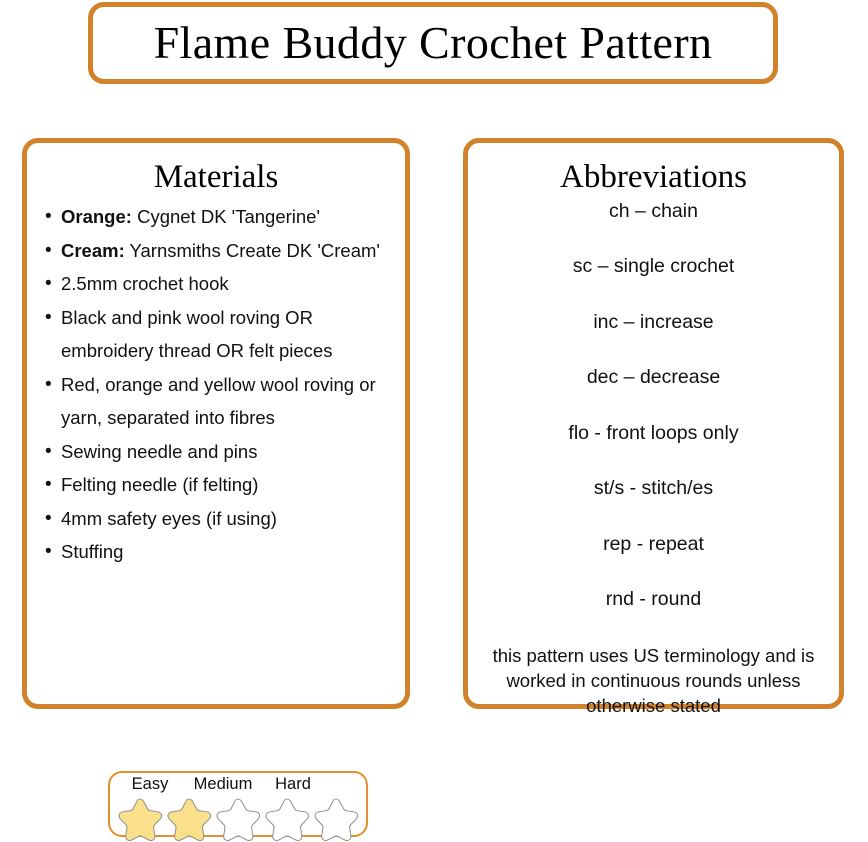 This screenshot has height=842, width=868. Describe the element at coordinates (653, 177) in the screenshot. I see `abbreviations-heading: Abbreviations` at that location.